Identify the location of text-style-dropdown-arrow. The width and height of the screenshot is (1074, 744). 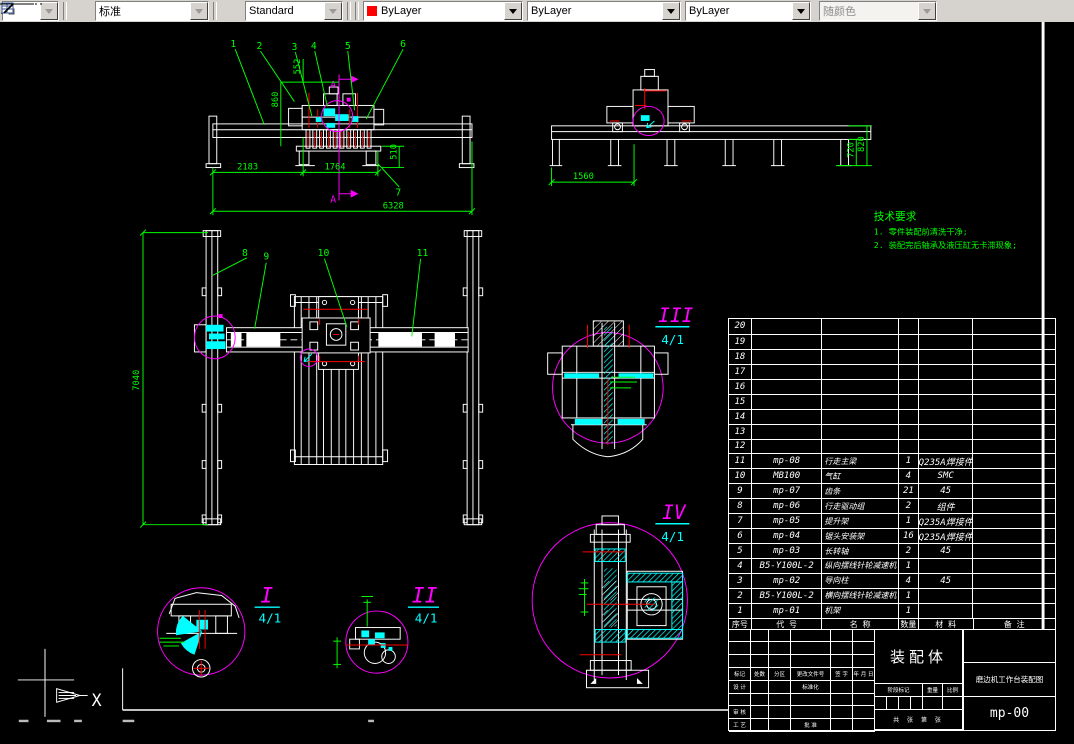
(333, 11).